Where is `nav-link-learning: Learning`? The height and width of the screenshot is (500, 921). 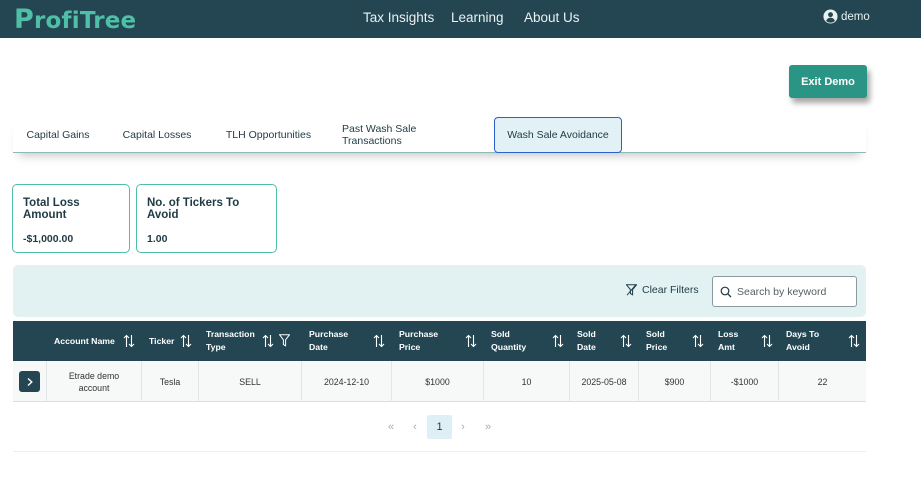 nav-link-learning: Learning is located at coordinates (477, 17).